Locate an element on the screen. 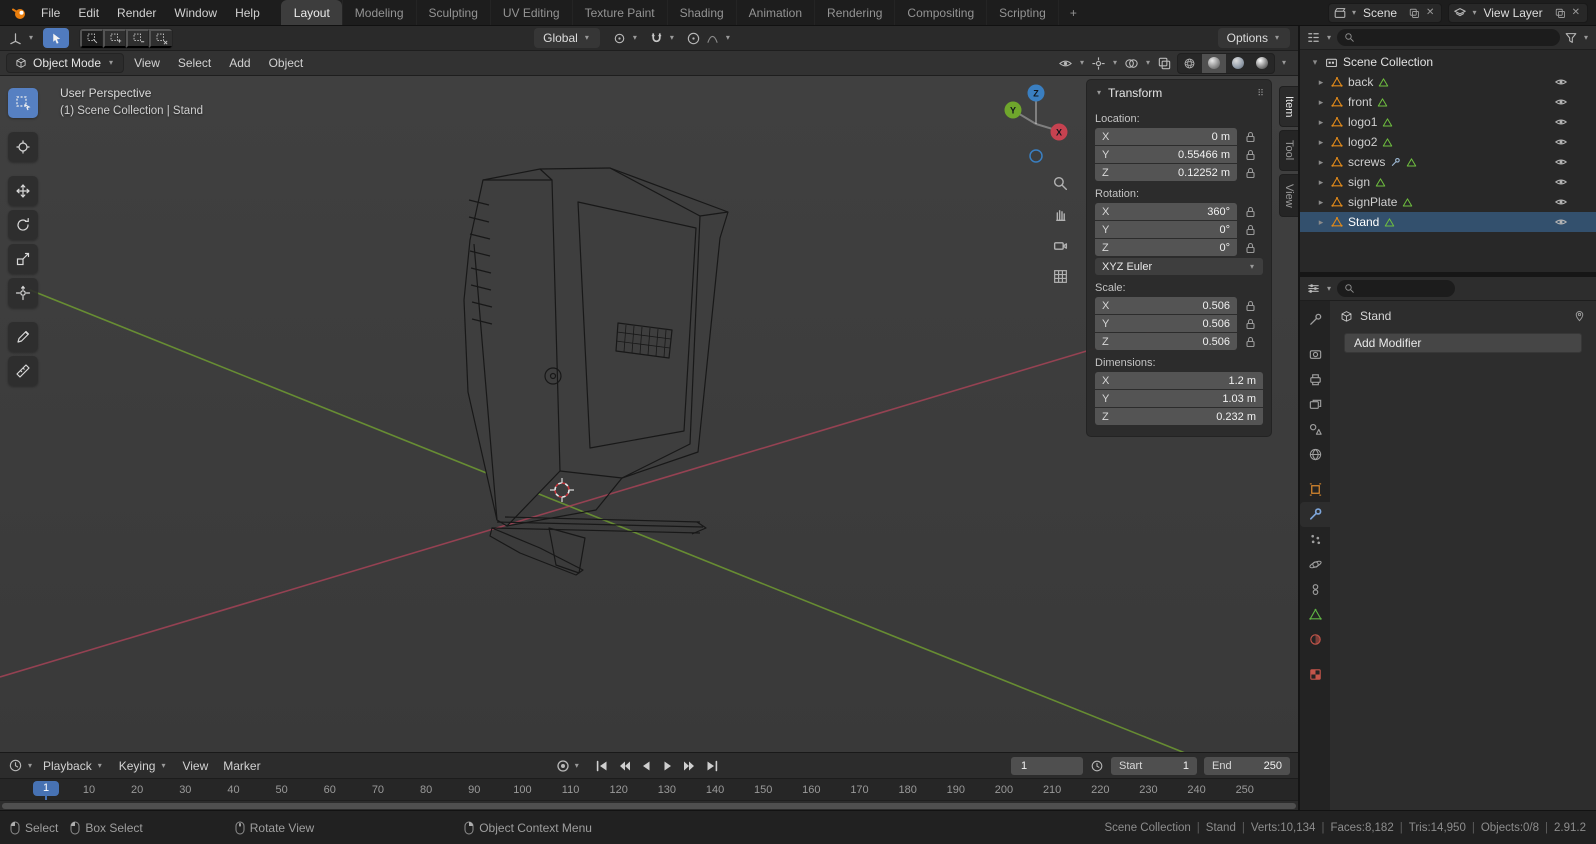  blender-logo-icon is located at coordinates (19, 12).